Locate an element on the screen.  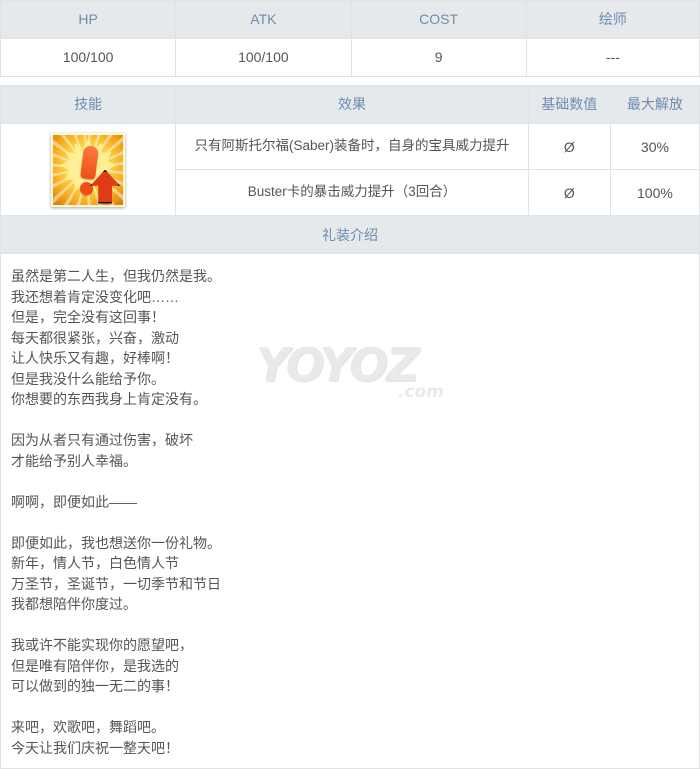
skill-max-1: 30% is located at coordinates (654, 146).